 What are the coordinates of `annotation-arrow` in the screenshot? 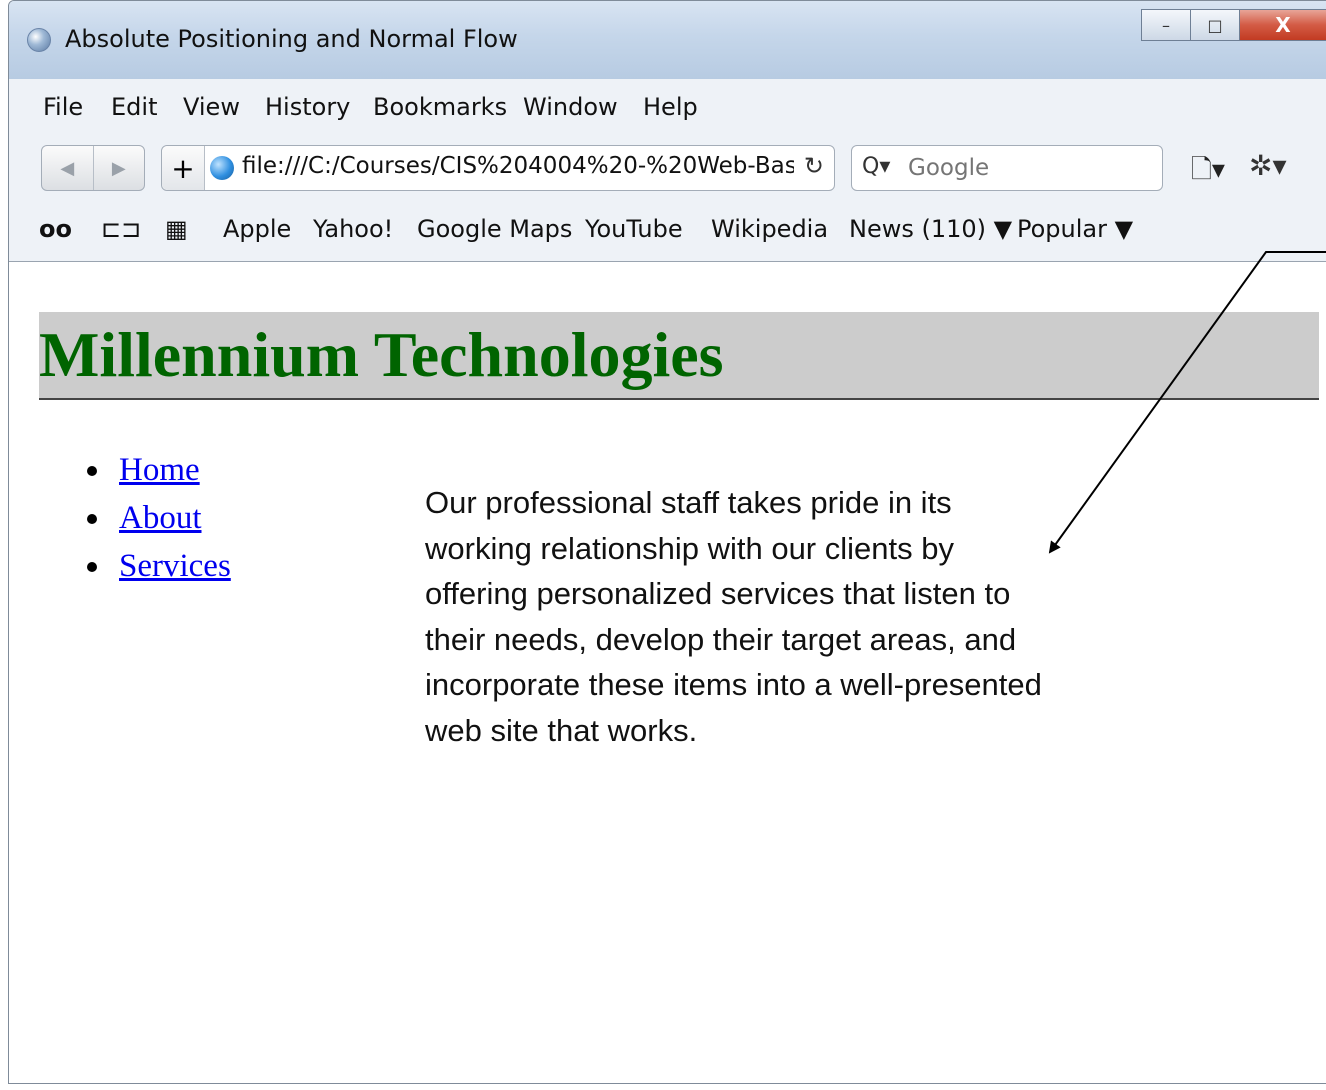 It's located at (1187, 402).